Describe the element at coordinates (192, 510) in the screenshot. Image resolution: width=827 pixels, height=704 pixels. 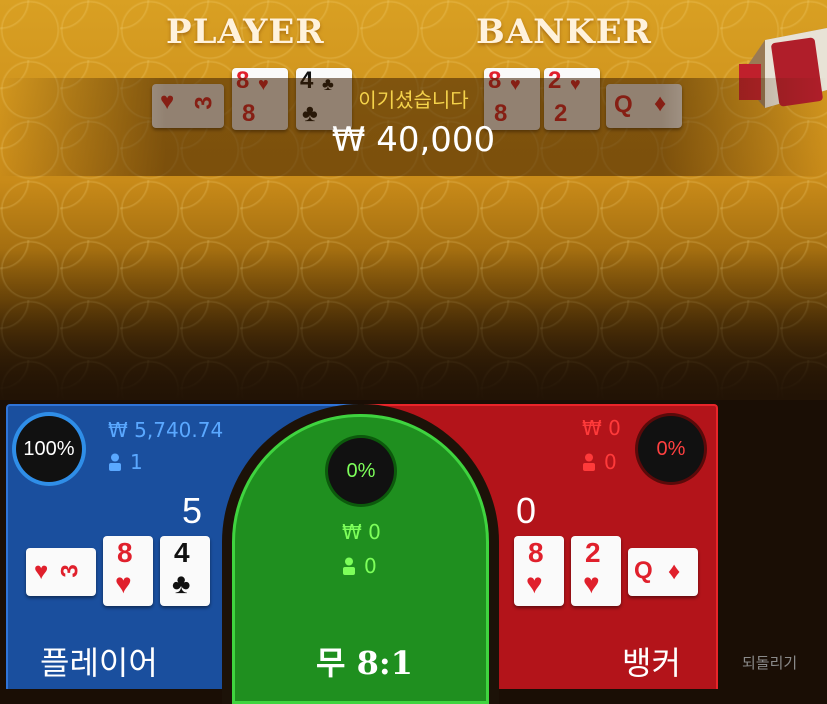
I see `player-score: 5` at that location.